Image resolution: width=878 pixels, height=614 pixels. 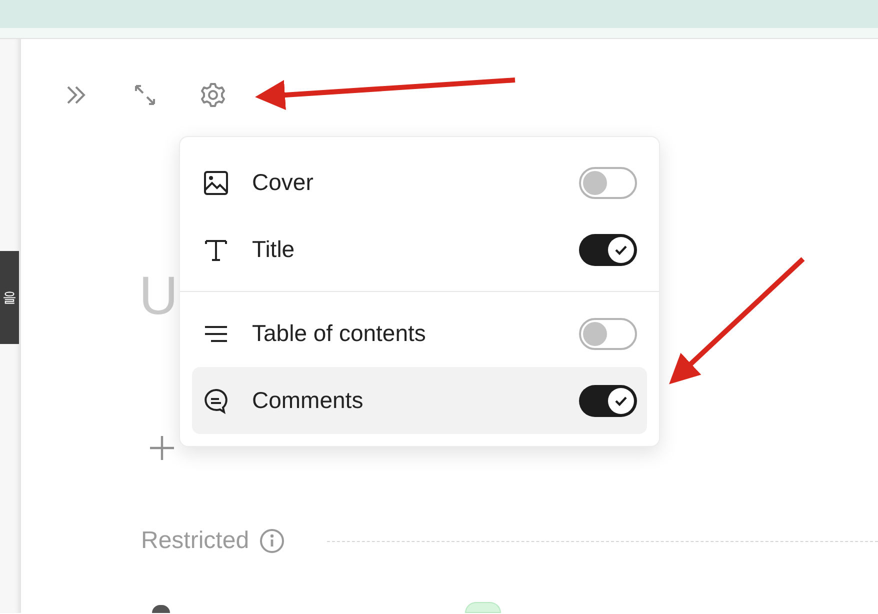 What do you see at coordinates (415, 182) in the screenshot?
I see `menu-item-label: Cover` at bounding box center [415, 182].